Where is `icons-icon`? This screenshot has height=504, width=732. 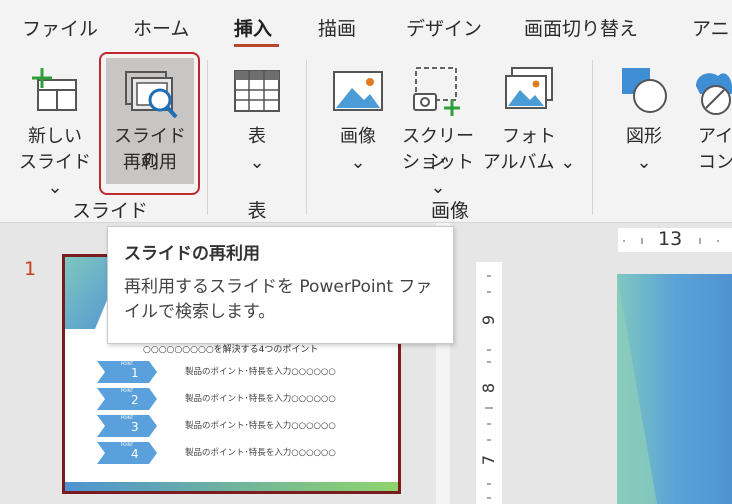 icons-icon is located at coordinates (714, 94).